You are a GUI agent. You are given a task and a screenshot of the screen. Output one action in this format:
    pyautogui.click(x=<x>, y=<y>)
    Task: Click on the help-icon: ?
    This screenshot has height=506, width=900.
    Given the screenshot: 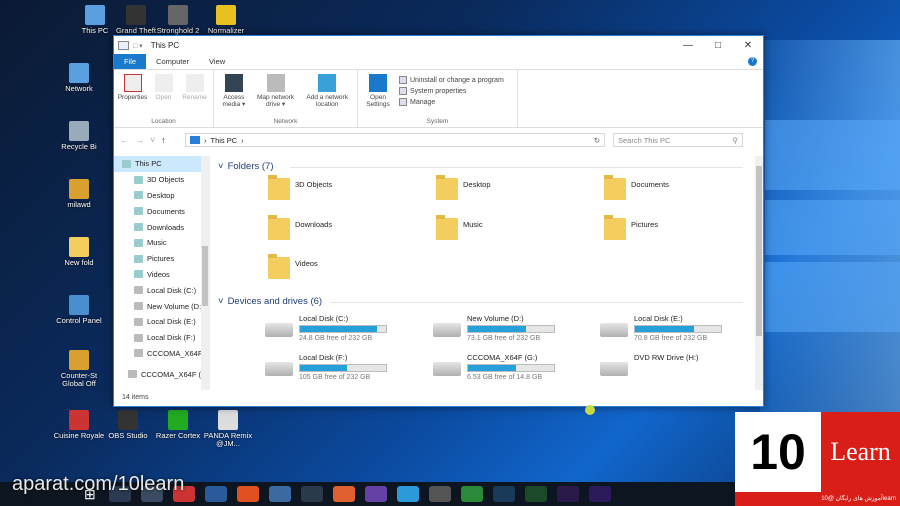 What is the action you would take?
    pyautogui.click(x=752, y=61)
    